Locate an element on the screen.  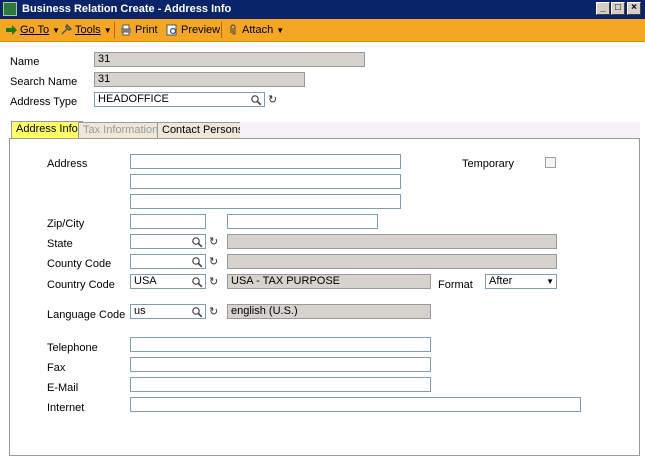
internet-field is located at coordinates (355, 404).